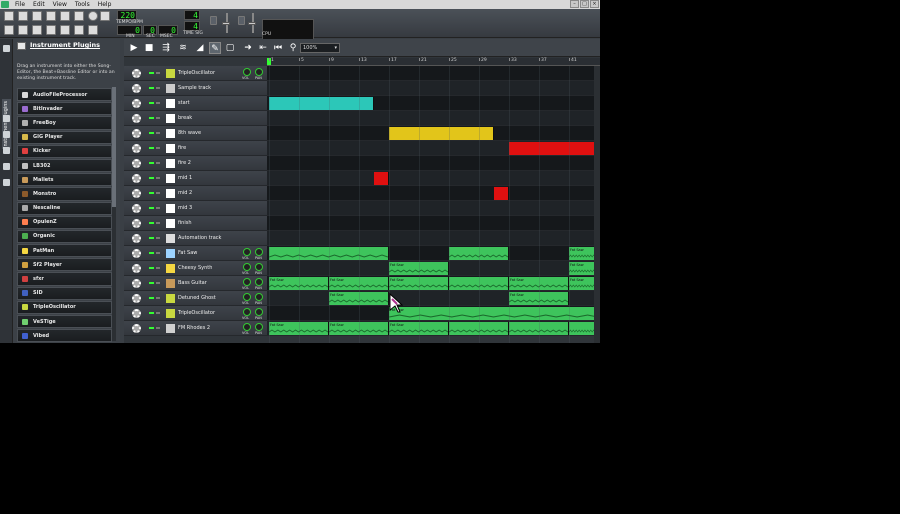 The height and width of the screenshot is (514, 900). I want to click on track-name: break, so click(185, 118).